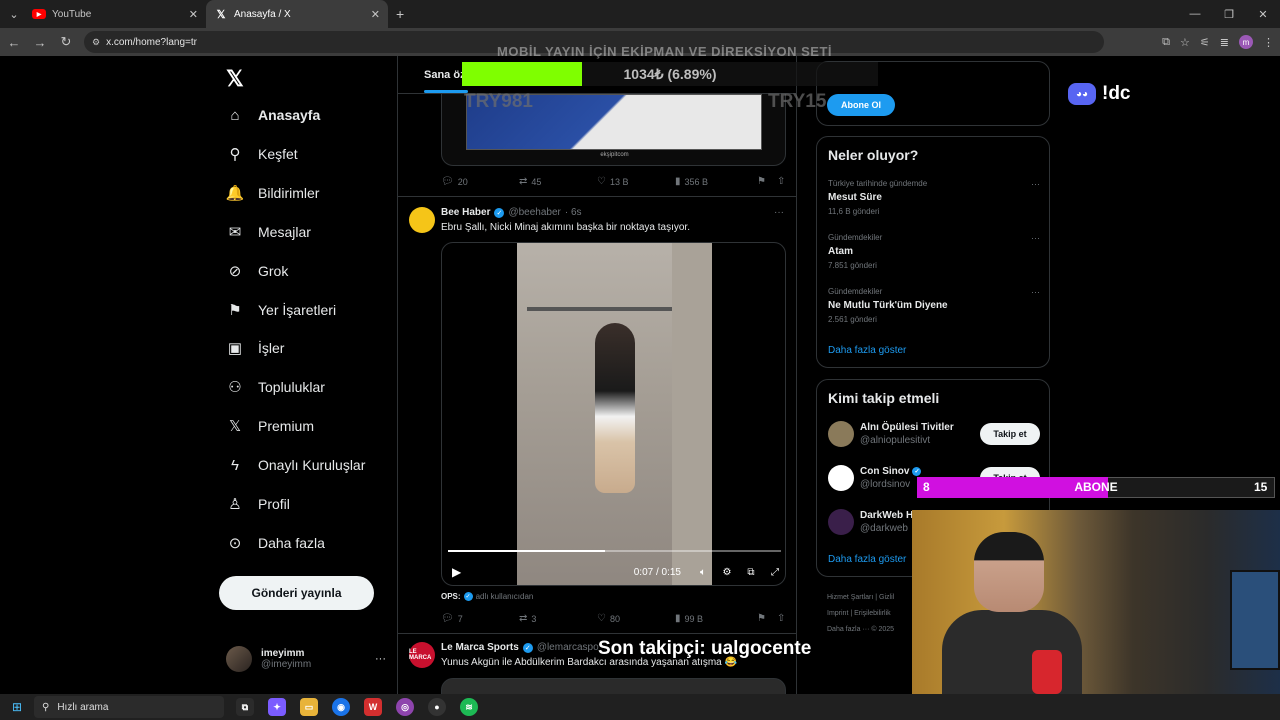  Describe the element at coordinates (235, 465) in the screenshot. I see `lightning-icon: ϟ` at that location.